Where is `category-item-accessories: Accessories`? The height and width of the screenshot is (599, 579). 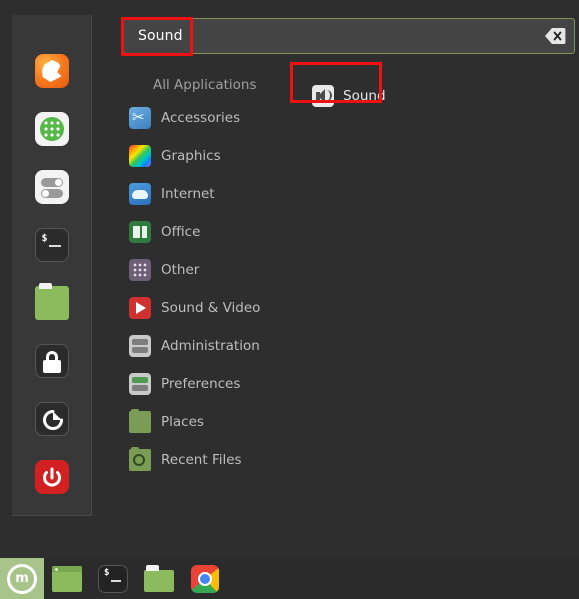 category-item-accessories: Accessories is located at coordinates (215, 118).